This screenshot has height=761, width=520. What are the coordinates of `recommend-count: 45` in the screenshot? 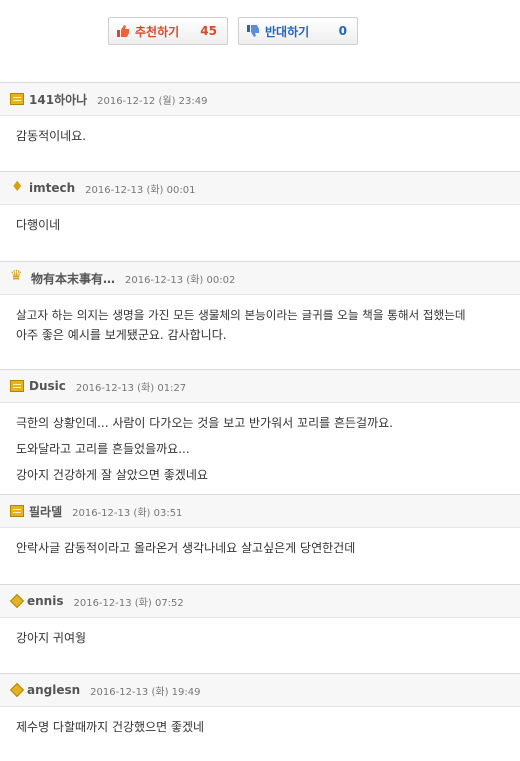 It's located at (208, 31).